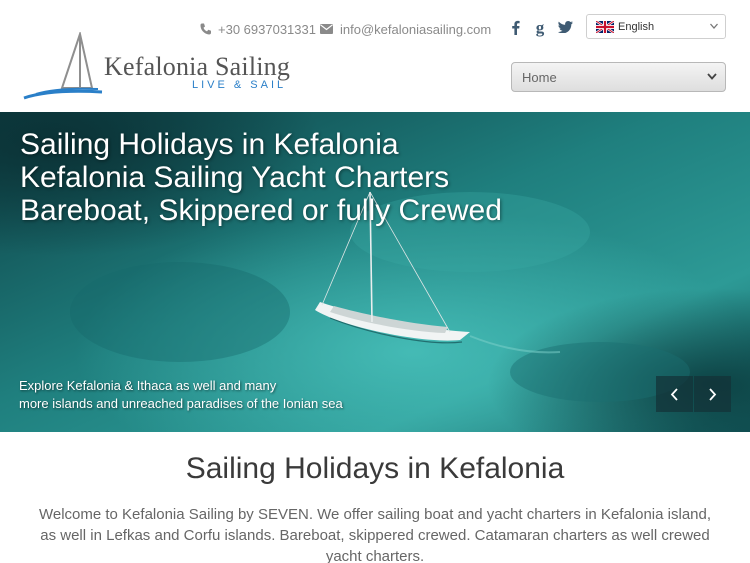  Describe the element at coordinates (205, 29) in the screenshot. I see `phone-icon` at that location.